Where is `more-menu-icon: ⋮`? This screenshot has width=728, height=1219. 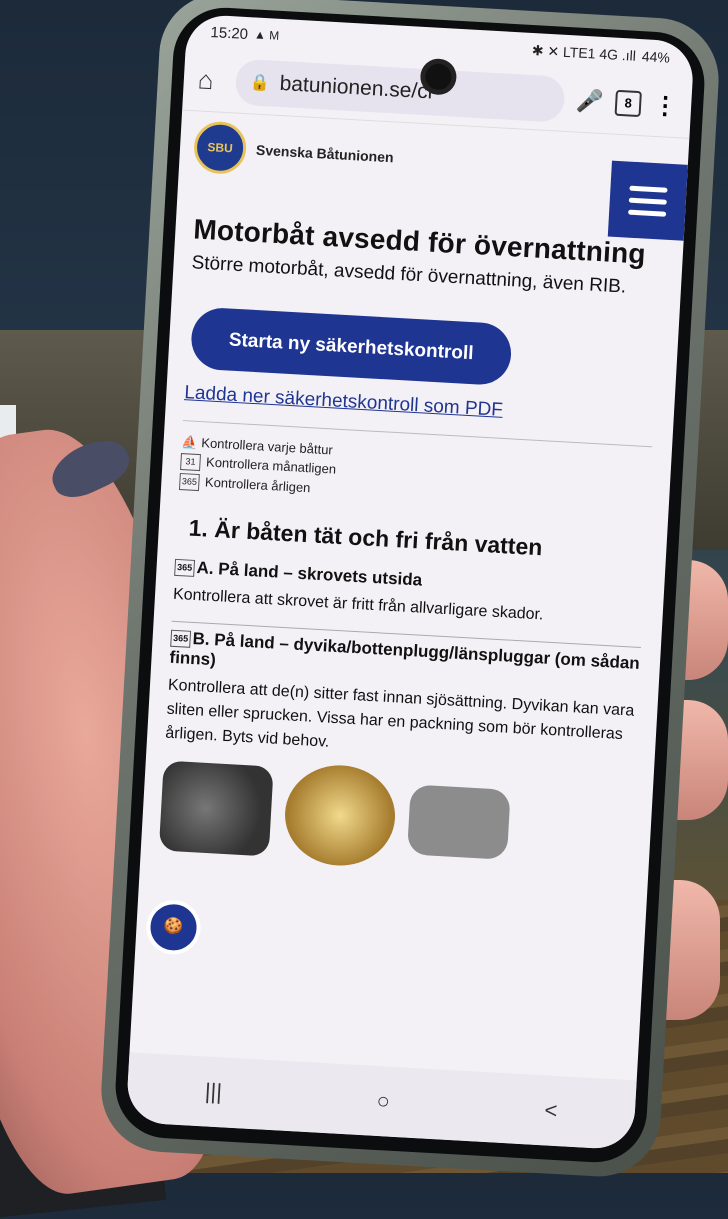
more-menu-icon: ⋮ is located at coordinates (665, 105).